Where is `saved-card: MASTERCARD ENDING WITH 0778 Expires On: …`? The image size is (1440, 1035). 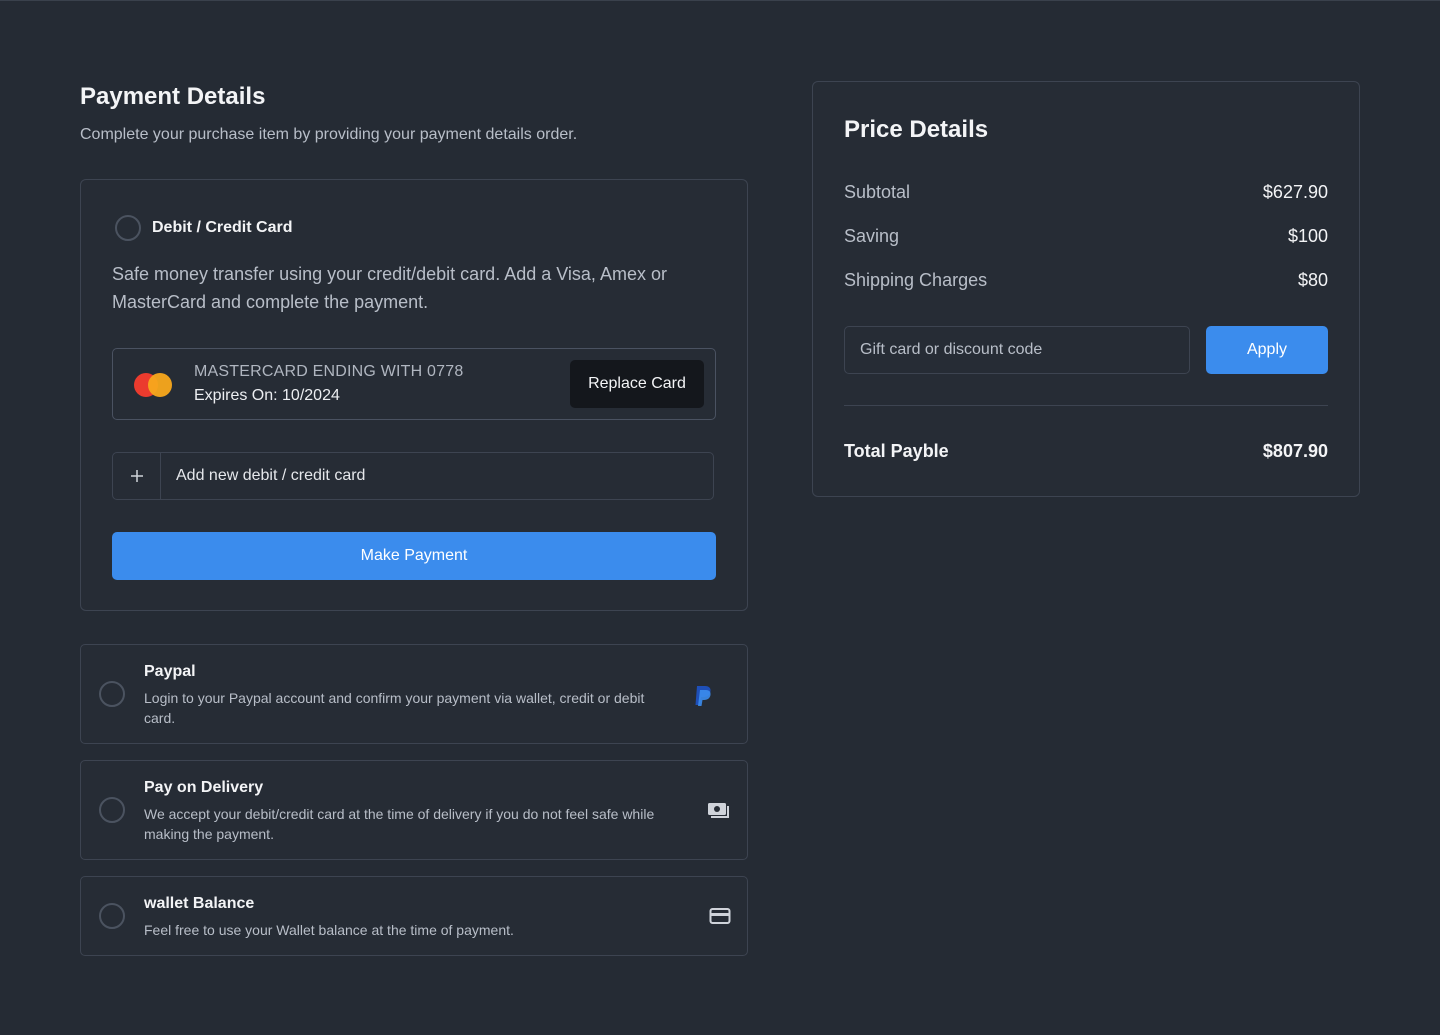 saved-card: MASTERCARD ENDING WITH 0778 Expires On: … is located at coordinates (414, 384).